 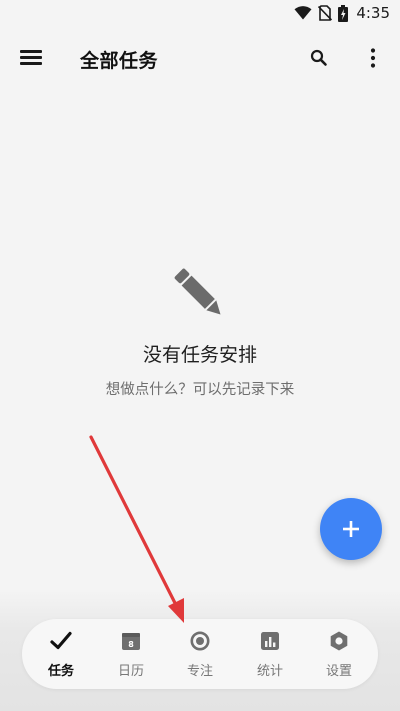 What do you see at coordinates (119, 61) in the screenshot?
I see `page-title: 全部任务` at bounding box center [119, 61].